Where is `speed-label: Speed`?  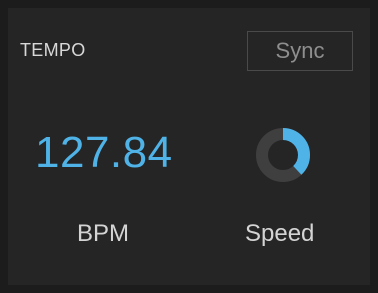
speed-label: Speed is located at coordinates (280, 233).